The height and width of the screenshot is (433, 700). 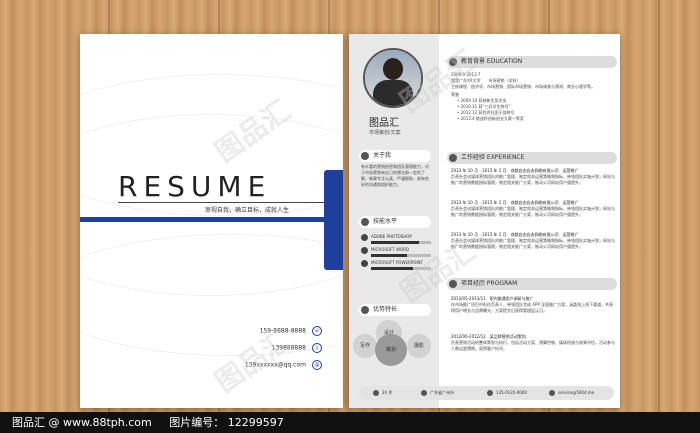 What do you see at coordinates (523, 86) in the screenshot?
I see `education-courses: 主修课程：经济学、市场营销、国际市场营销、市场调查与预测、商业心理学等。` at bounding box center [523, 86].